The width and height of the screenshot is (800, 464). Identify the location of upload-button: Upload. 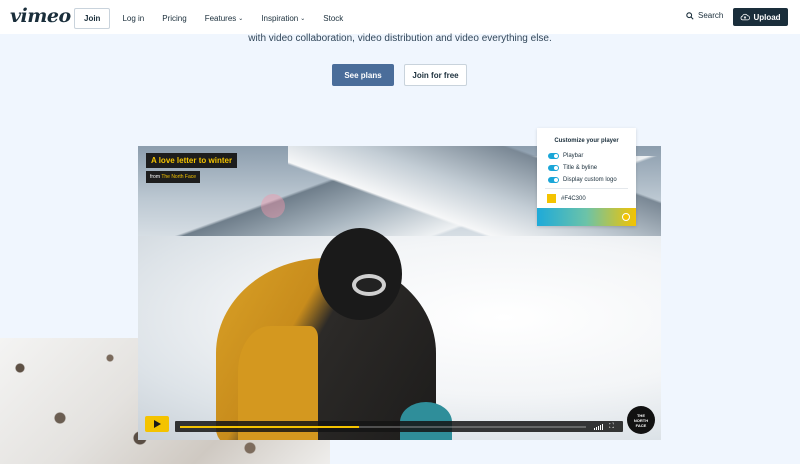
(760, 17).